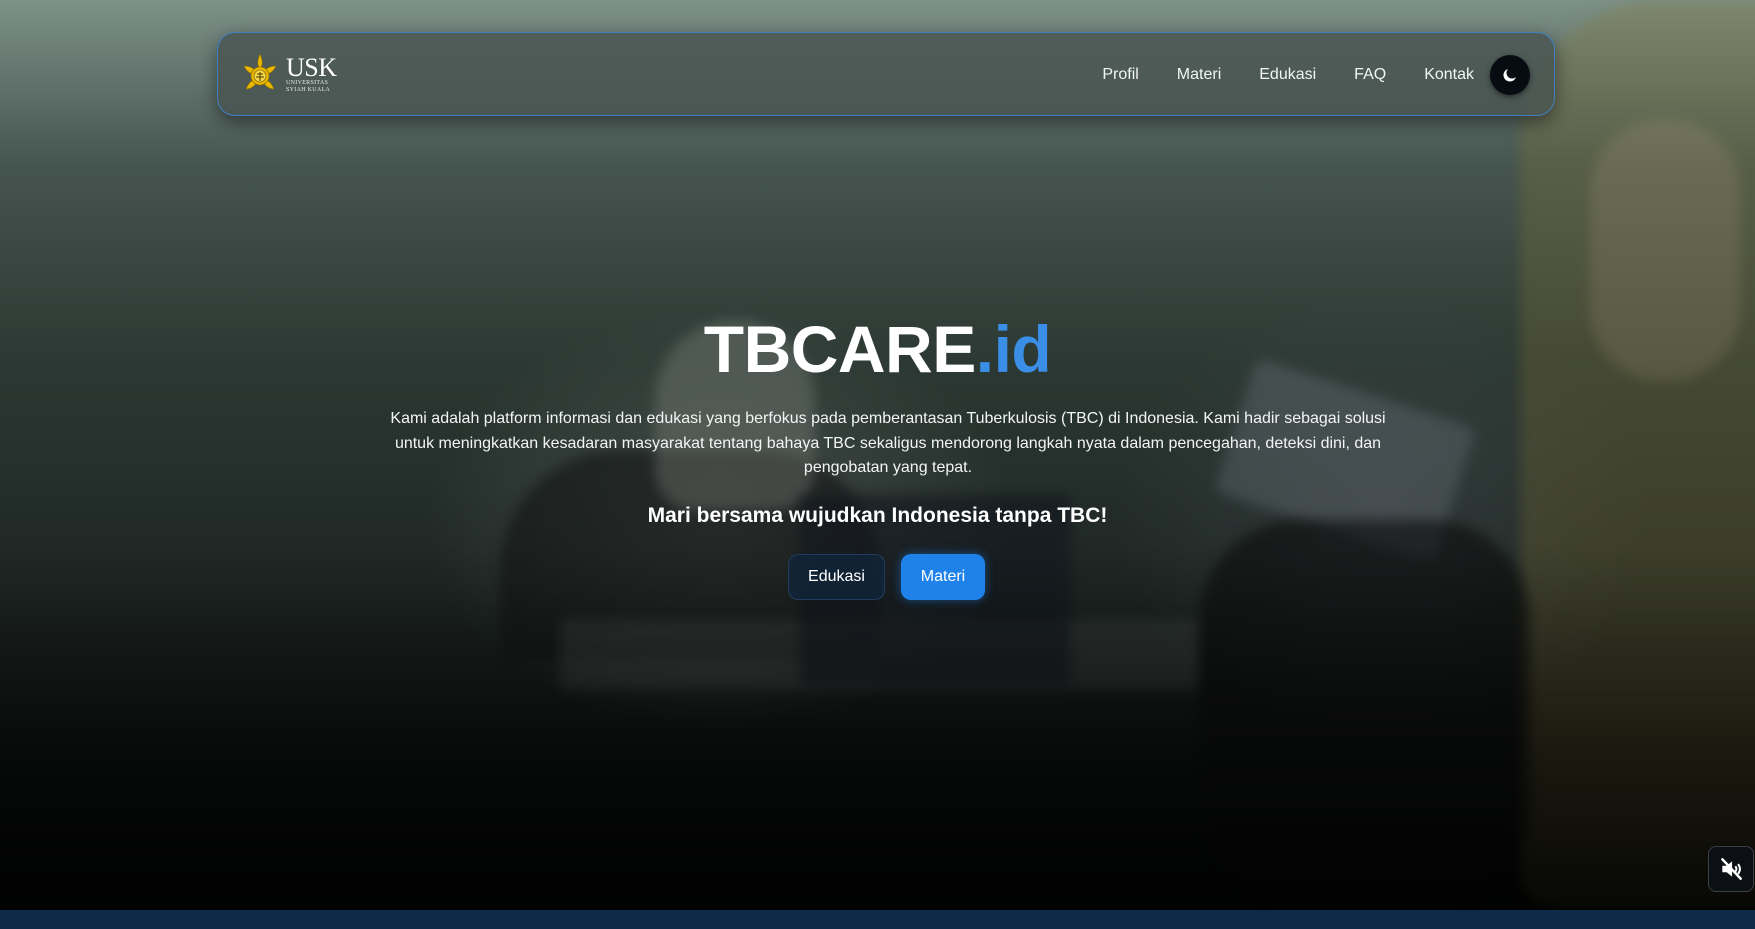  What do you see at coordinates (836, 577) in the screenshot?
I see `edukasi-button: Edukasi` at bounding box center [836, 577].